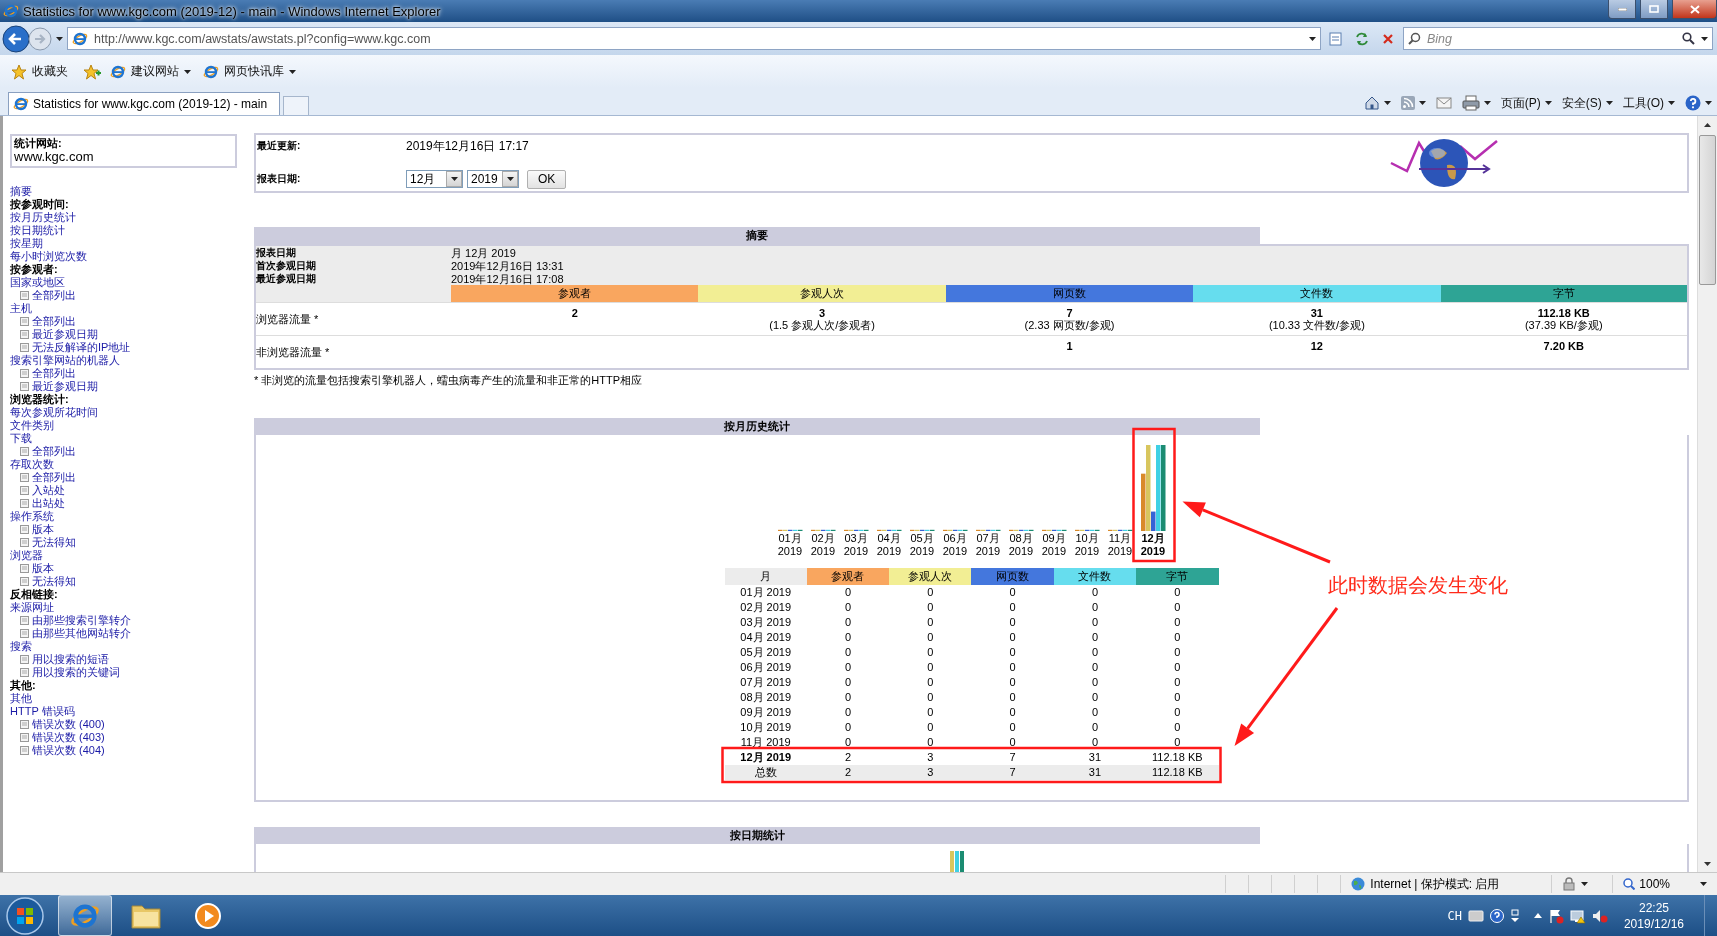 Image resolution: width=1717 pixels, height=936 pixels. I want to click on month-label: 03月 2019, so click(856, 545).